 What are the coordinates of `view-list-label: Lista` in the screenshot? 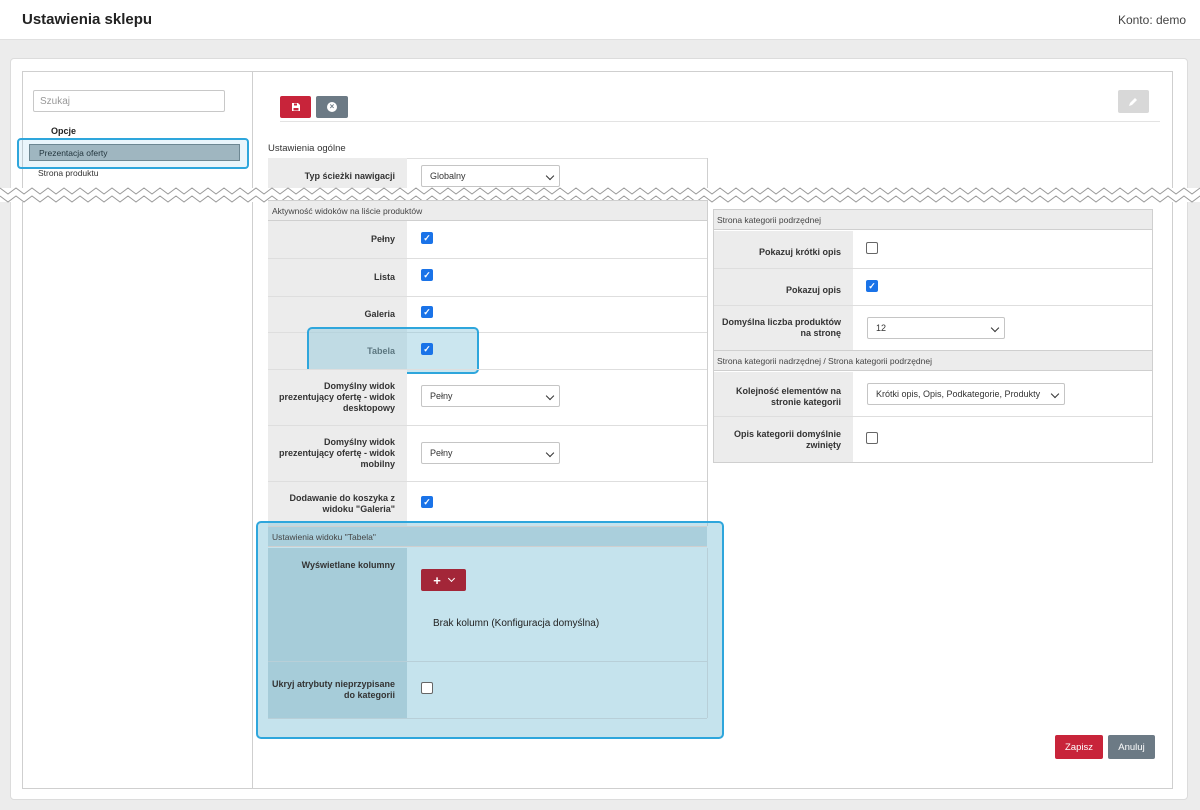 It's located at (337, 277).